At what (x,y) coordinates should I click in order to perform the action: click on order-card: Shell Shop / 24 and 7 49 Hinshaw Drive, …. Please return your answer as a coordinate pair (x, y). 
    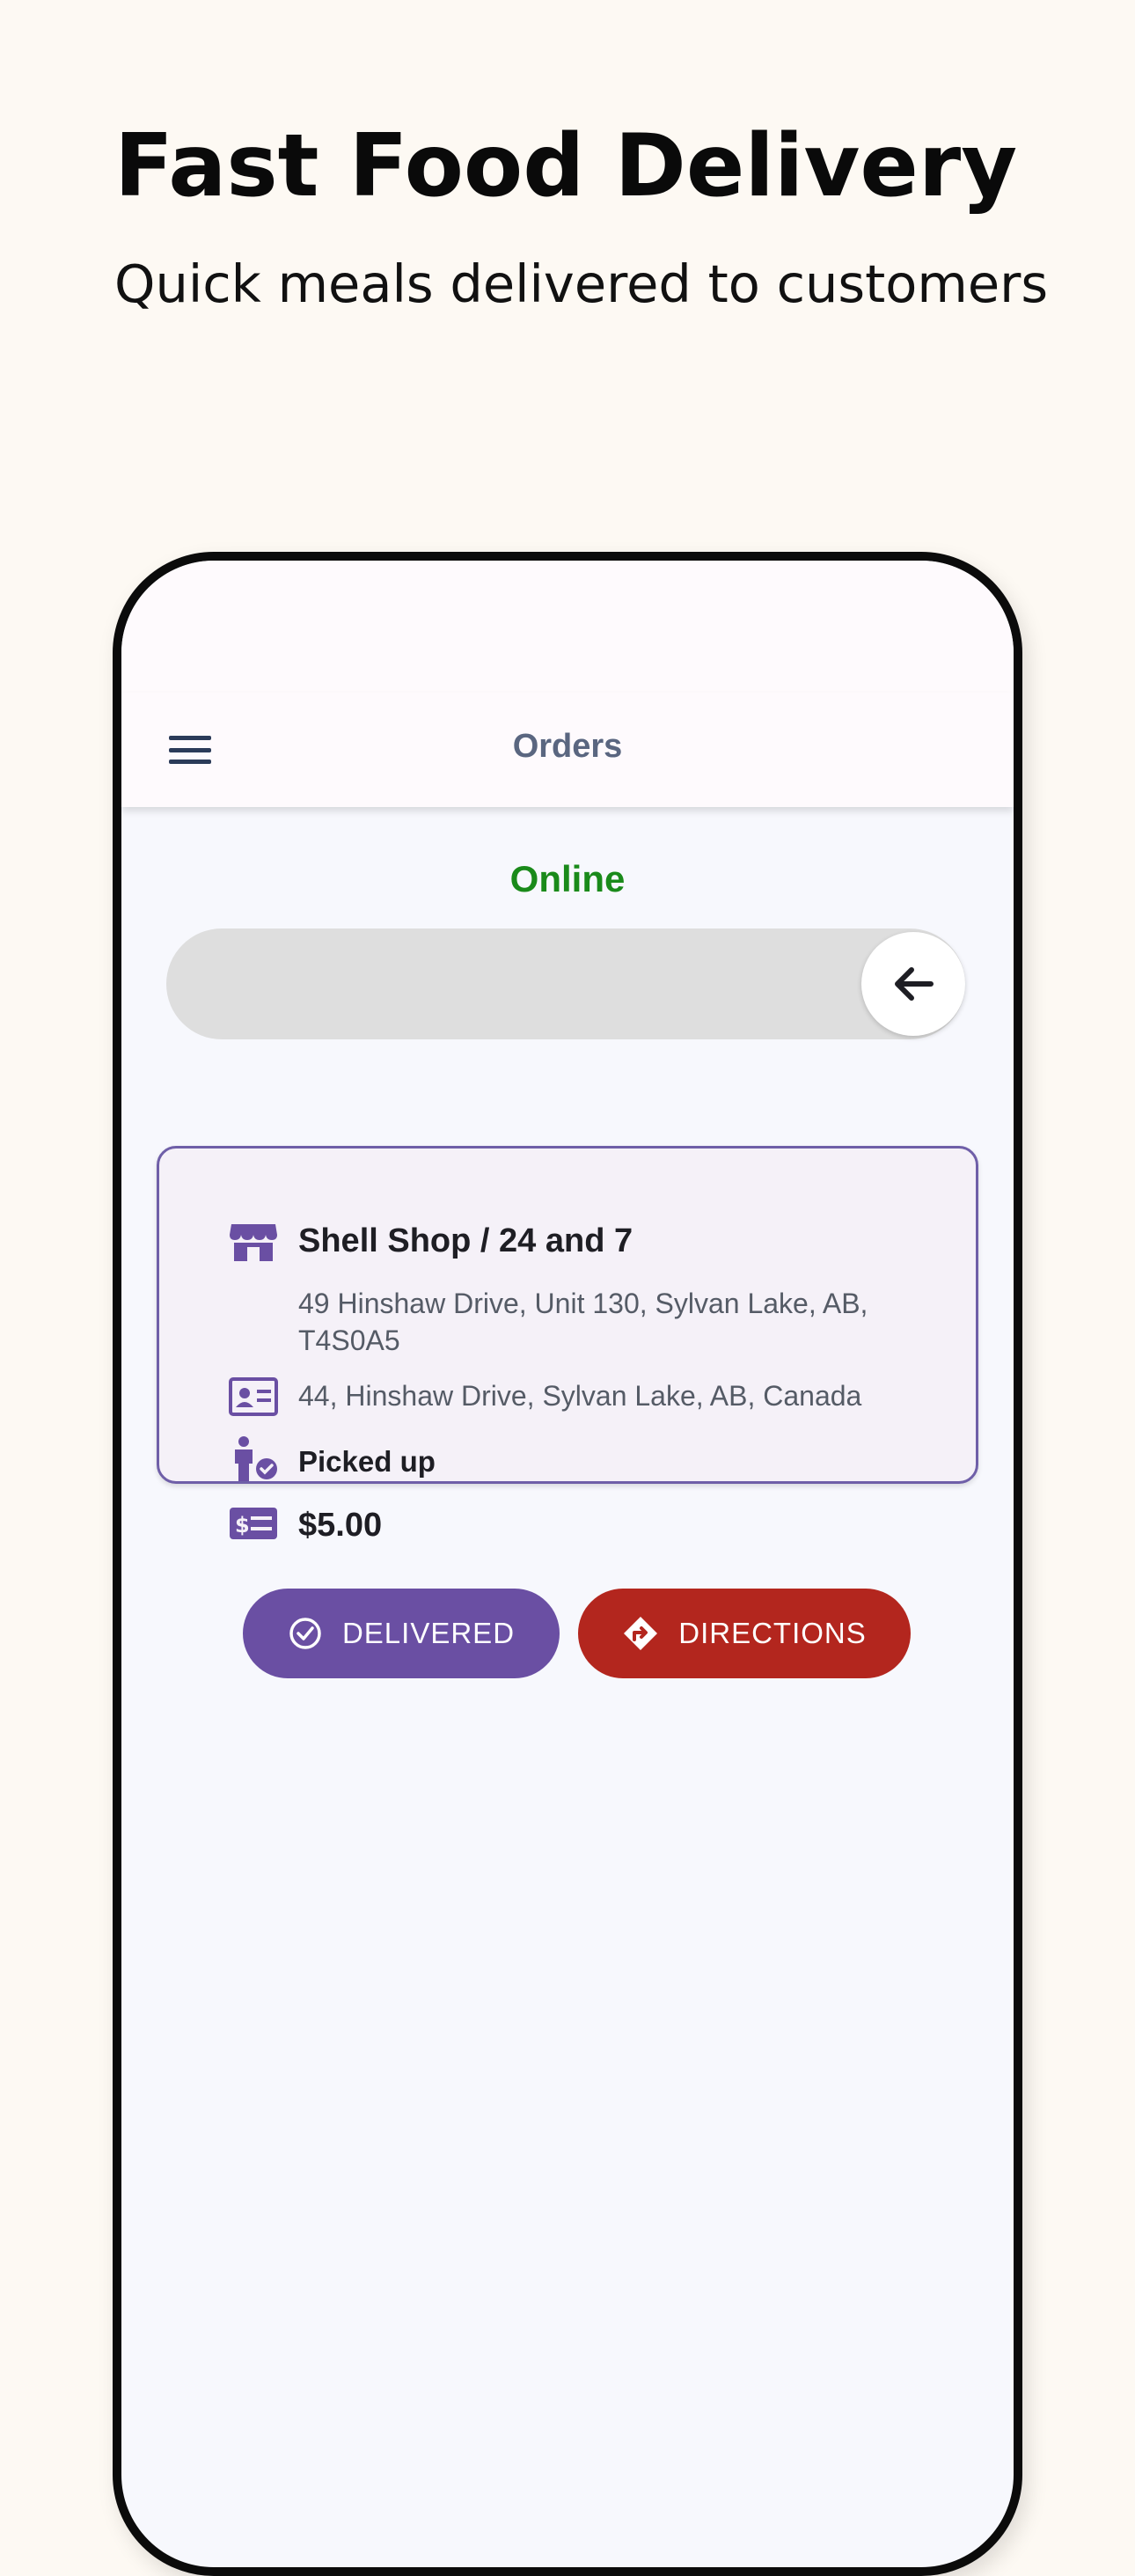
    Looking at the image, I should click on (567, 1412).